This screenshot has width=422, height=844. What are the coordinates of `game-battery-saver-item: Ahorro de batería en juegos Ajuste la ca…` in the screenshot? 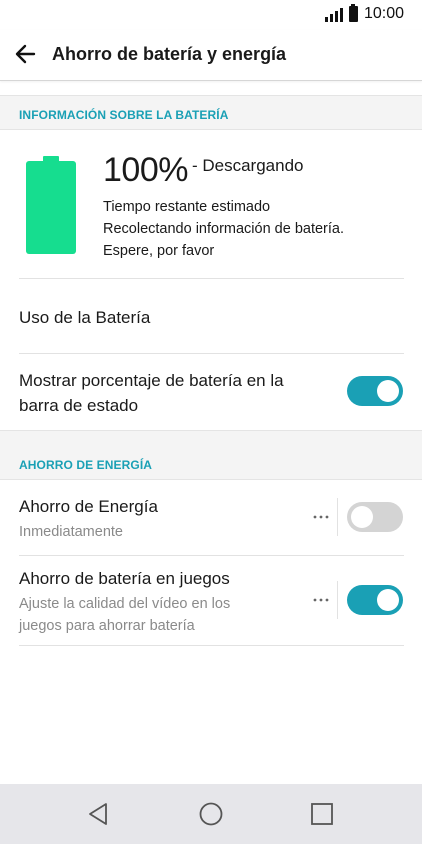 It's located at (211, 600).